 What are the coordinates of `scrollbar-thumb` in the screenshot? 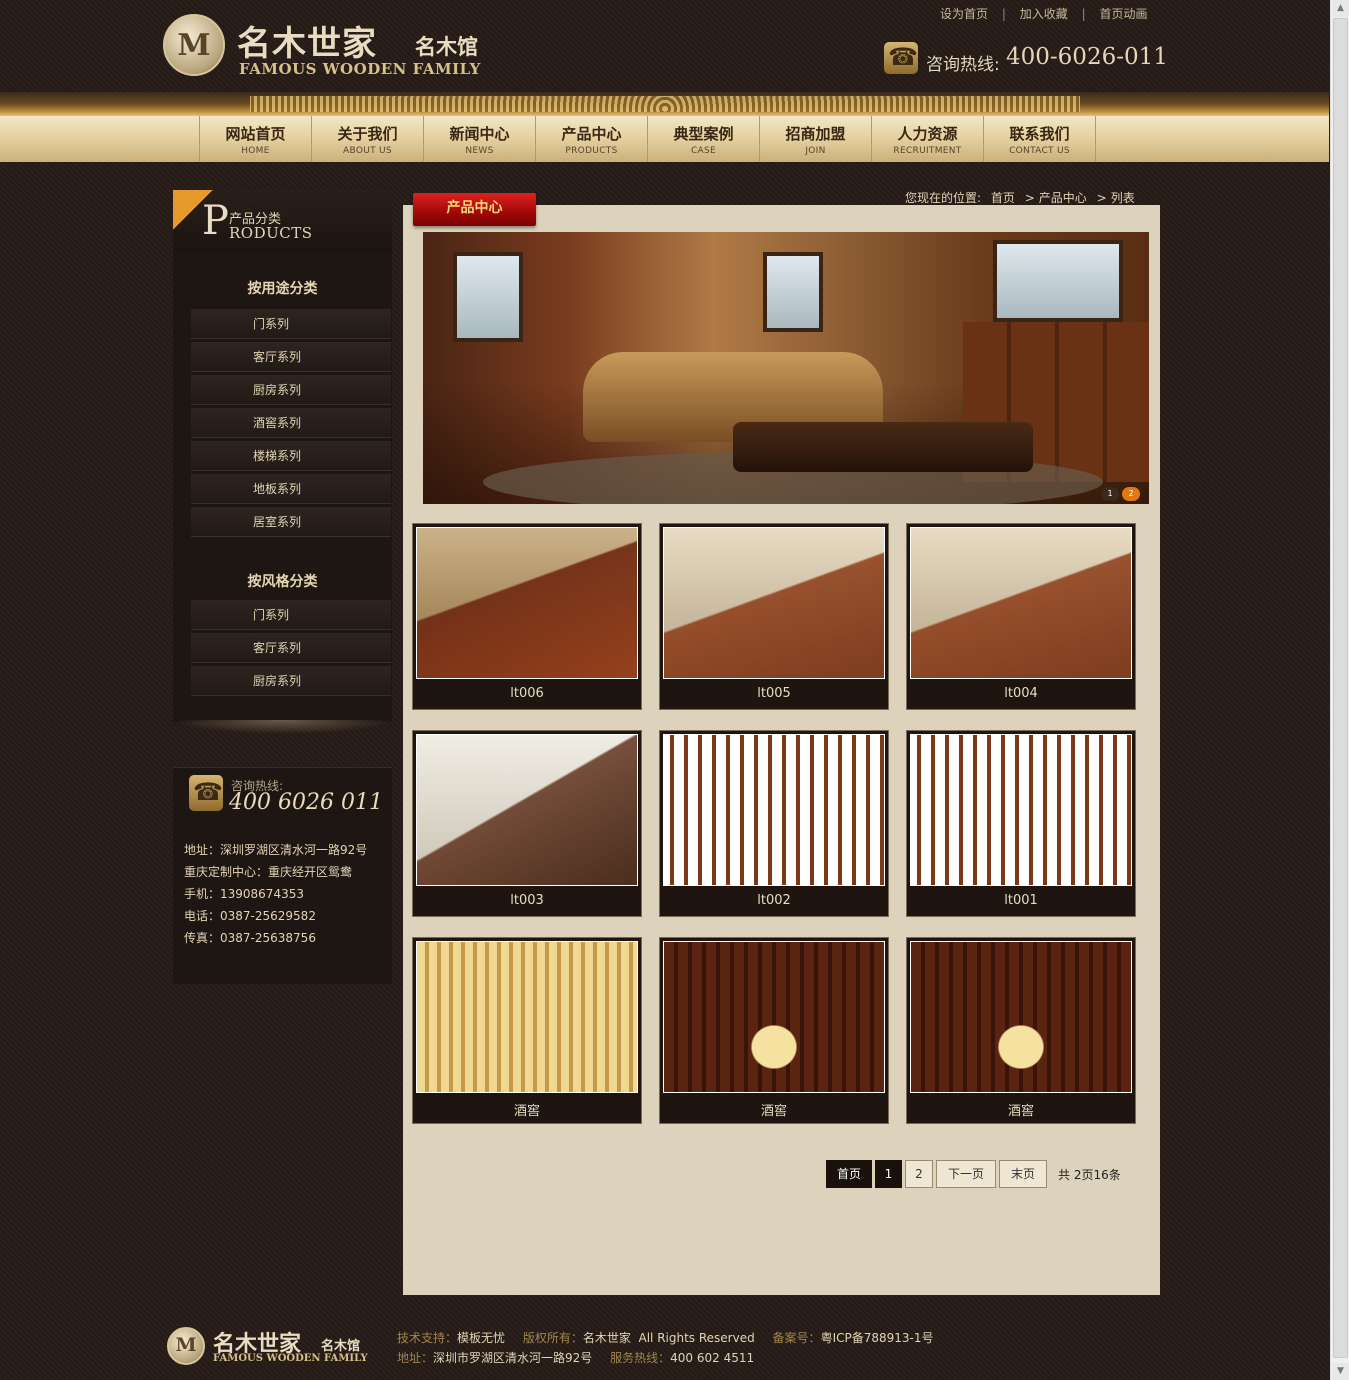 It's located at (1340, 688).